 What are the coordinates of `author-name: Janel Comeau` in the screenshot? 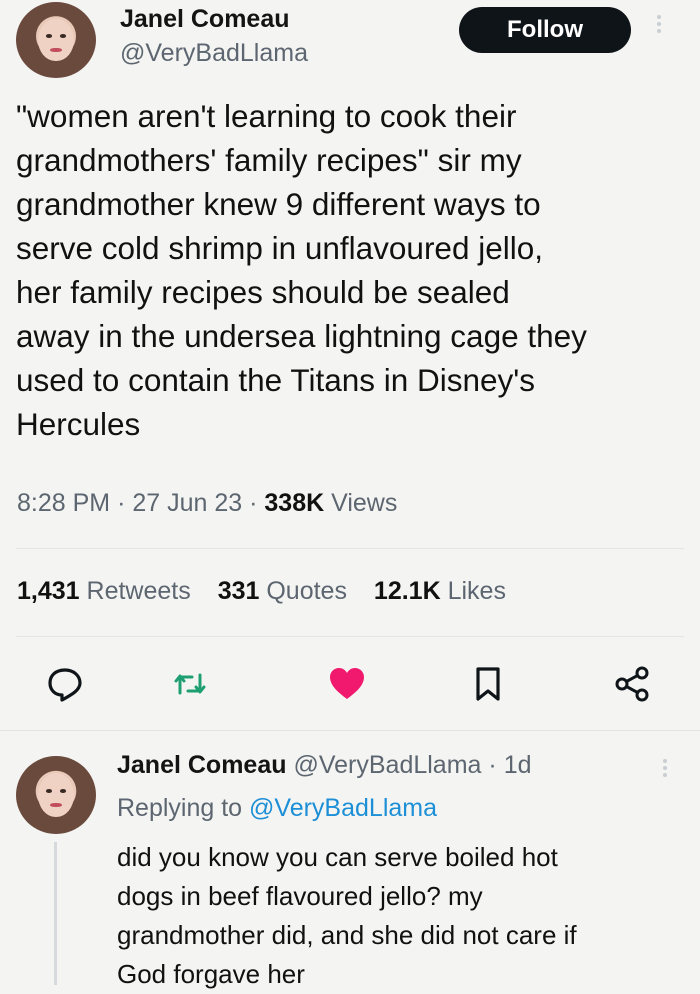 It's located at (205, 19).